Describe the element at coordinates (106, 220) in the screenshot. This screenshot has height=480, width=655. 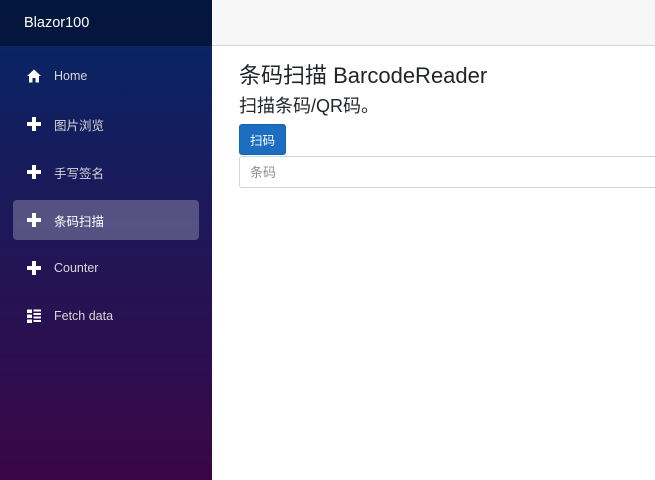
I see `sidebar-item-barcode-scan: 条码扫描` at that location.